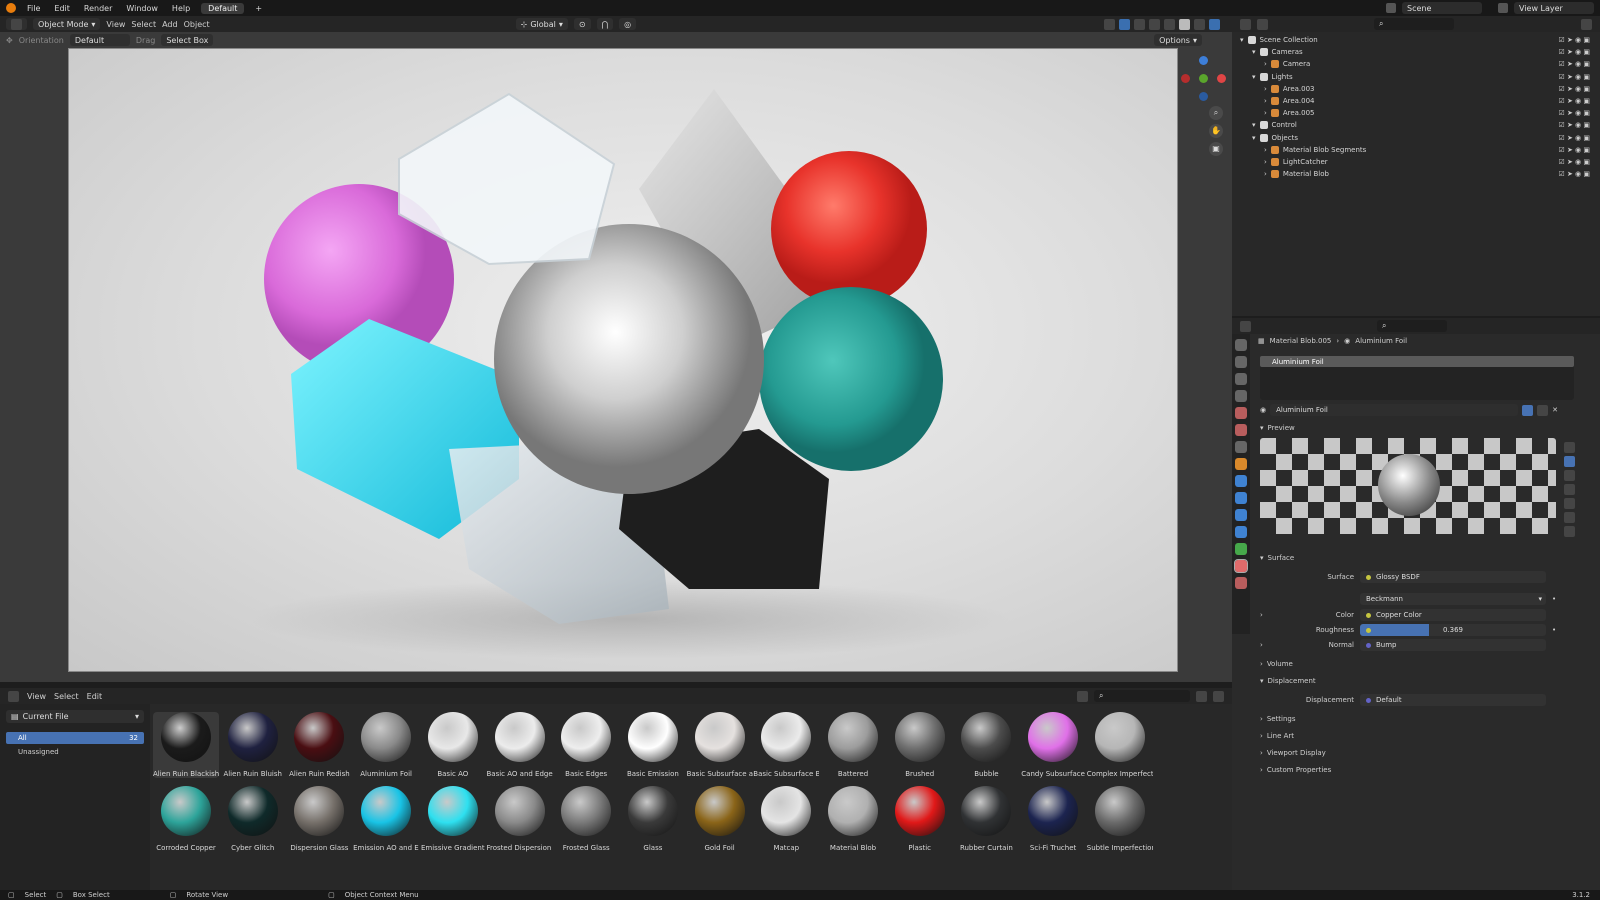 This screenshot has height=900, width=1600. I want to click on tab-render-icon, so click(1241, 362).